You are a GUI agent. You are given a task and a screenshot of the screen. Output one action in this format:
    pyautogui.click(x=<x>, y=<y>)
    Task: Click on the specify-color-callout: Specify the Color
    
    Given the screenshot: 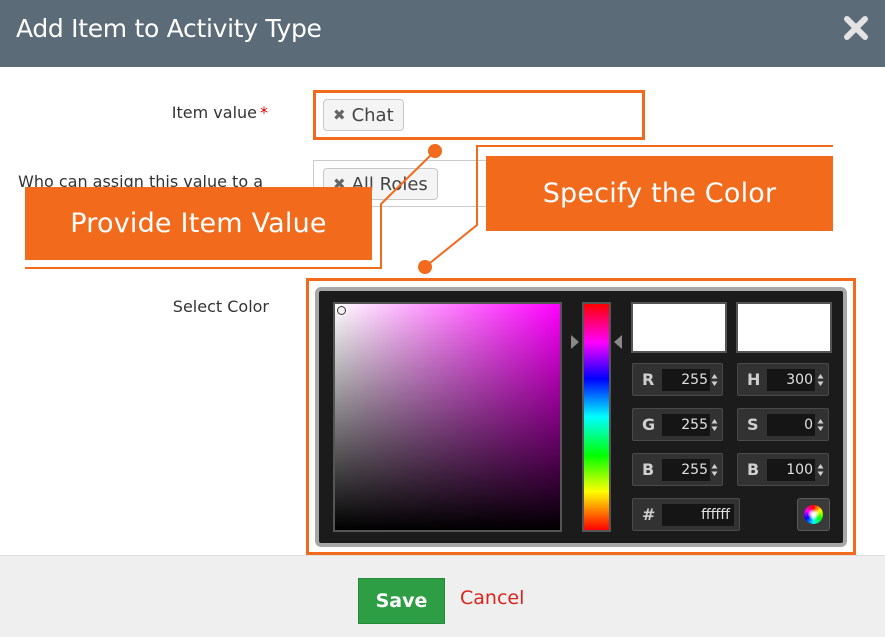 What is the action you would take?
    pyautogui.click(x=659, y=193)
    